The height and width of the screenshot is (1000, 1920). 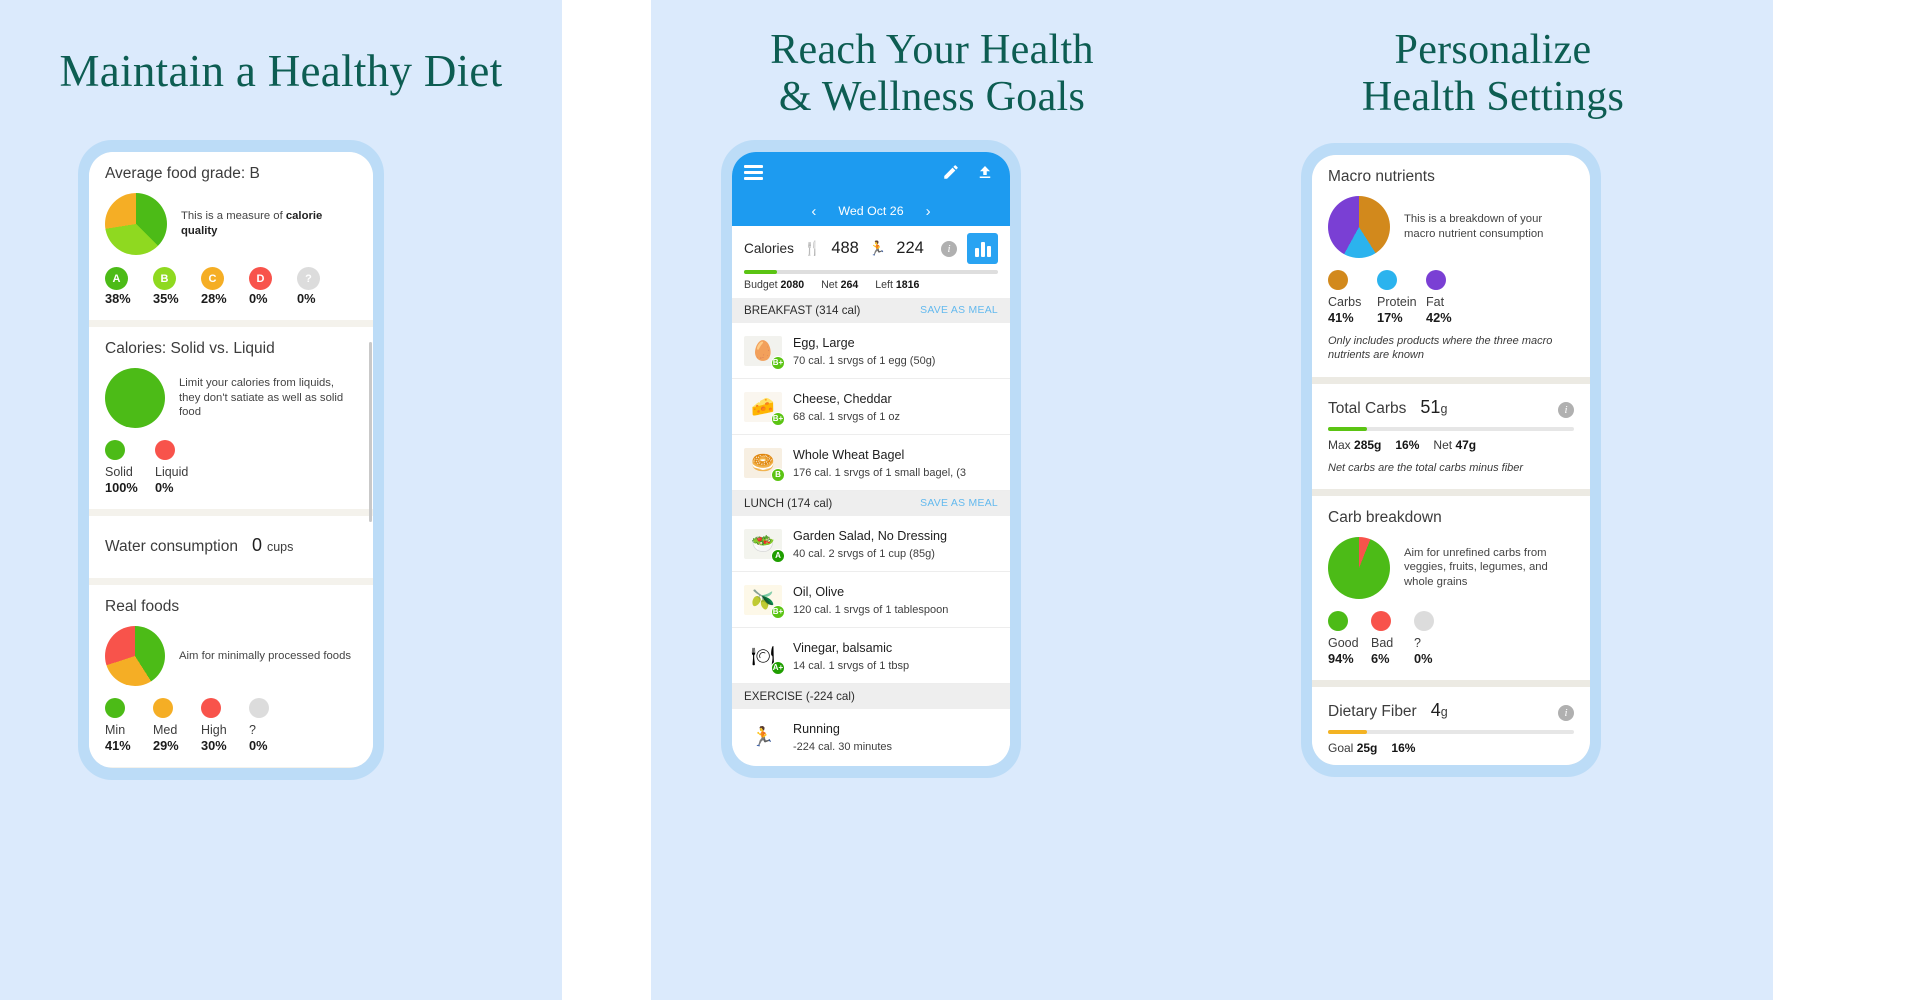 I want to click on food-thumb-olive-oil: 🫒 B+, so click(x=764, y=601).